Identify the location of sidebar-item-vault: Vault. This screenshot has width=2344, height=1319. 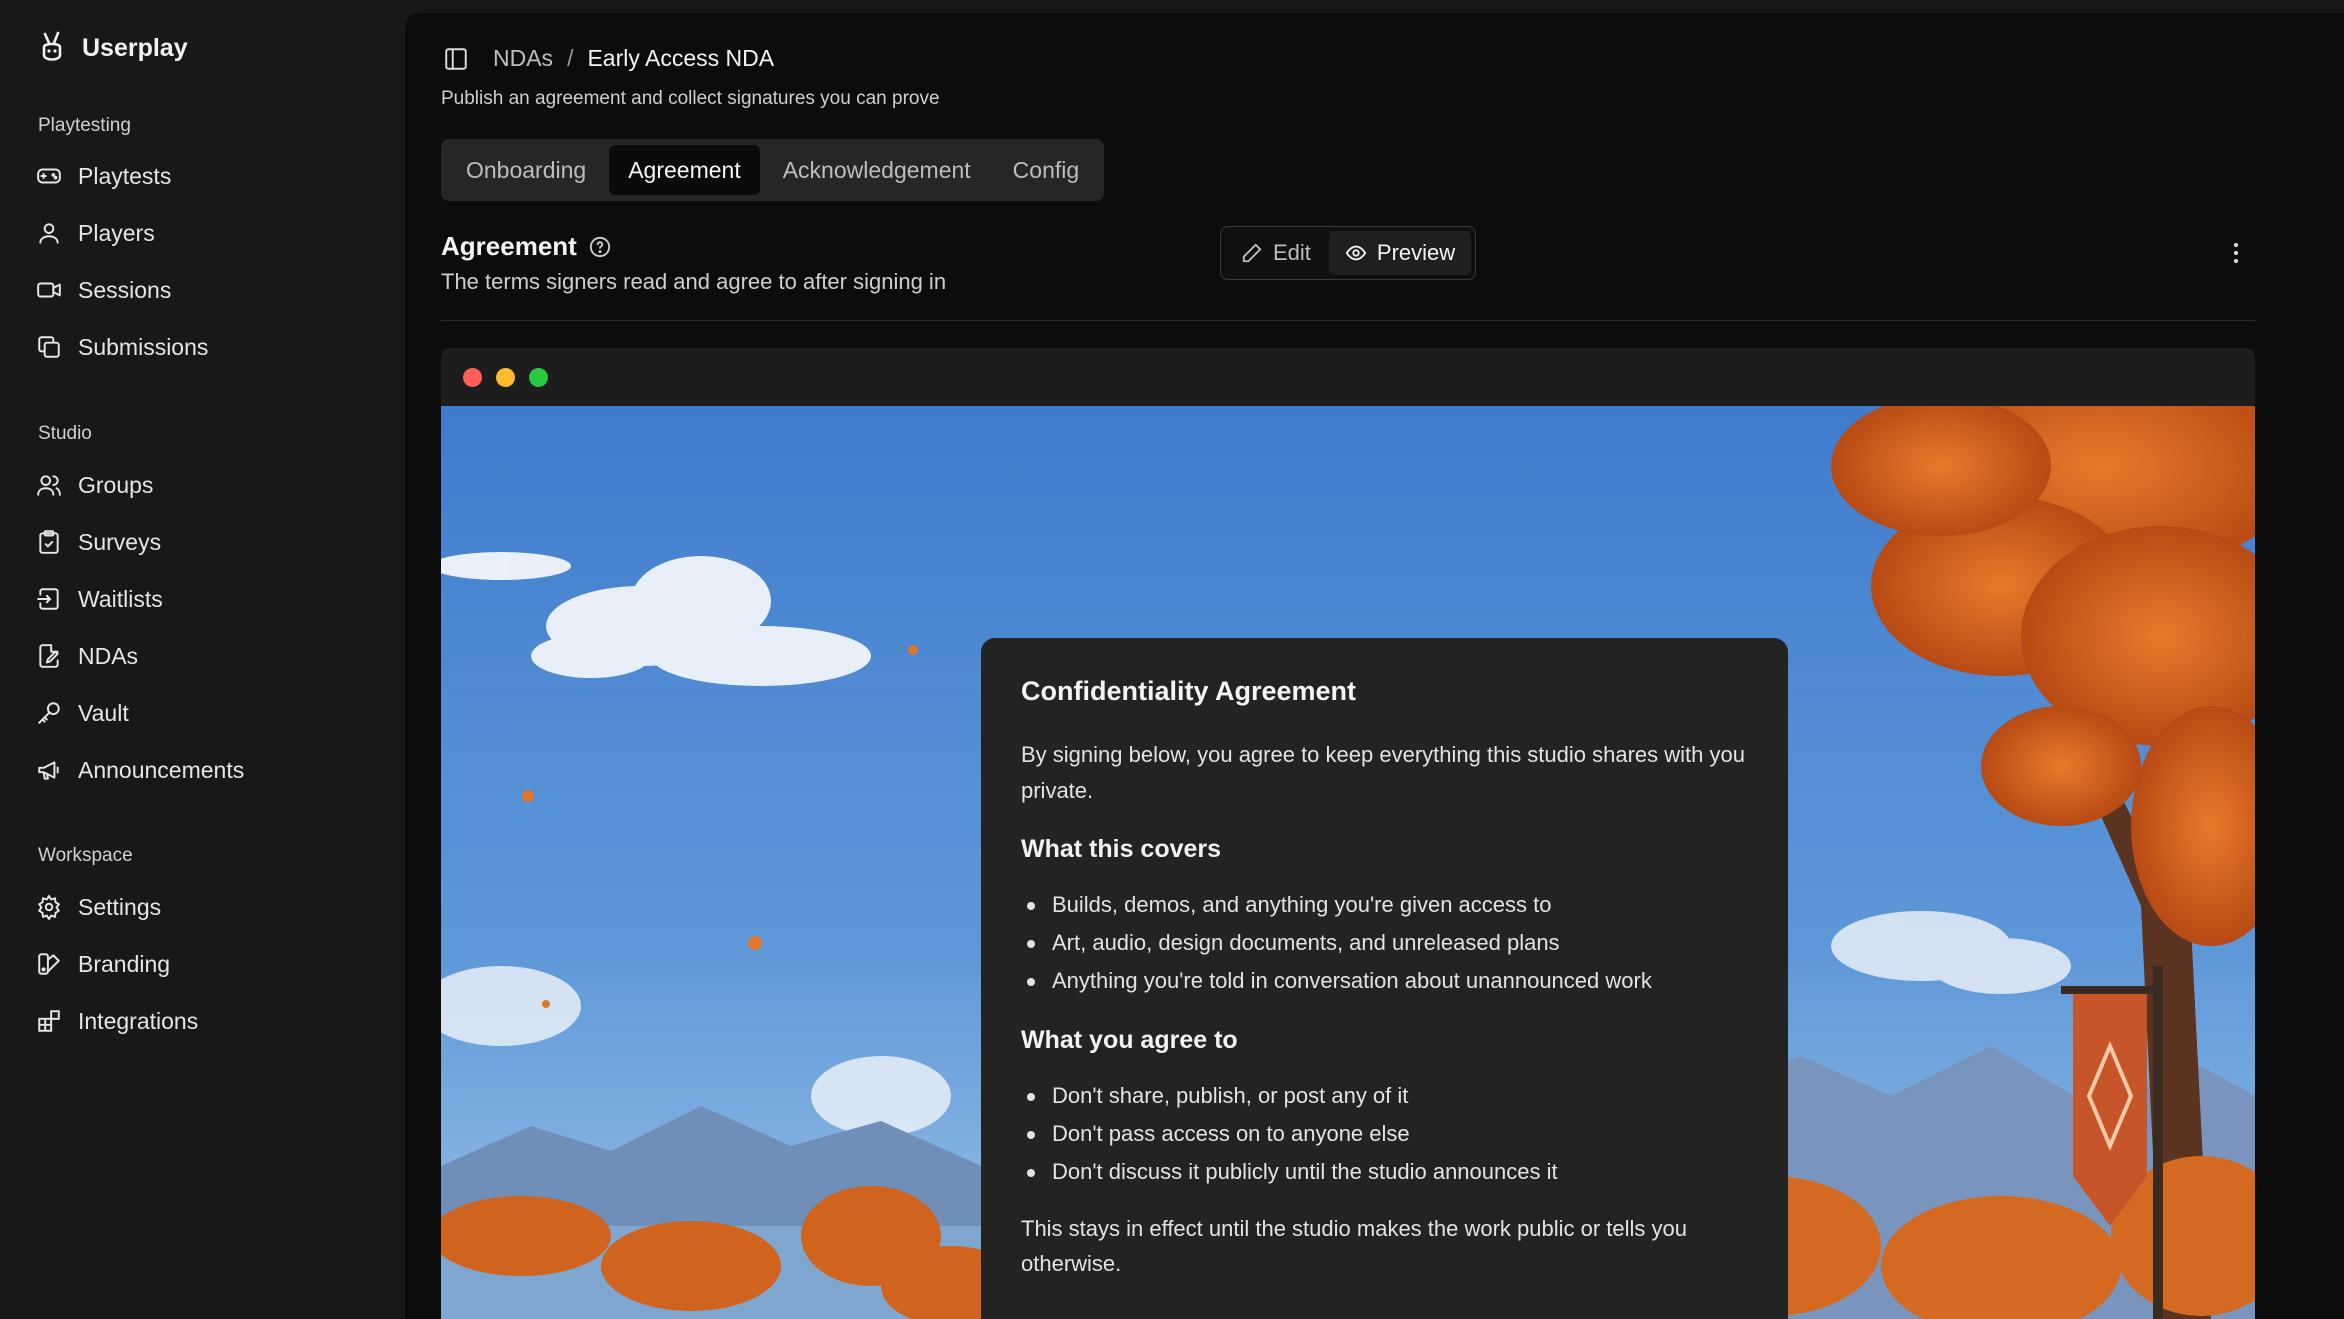
(82, 713).